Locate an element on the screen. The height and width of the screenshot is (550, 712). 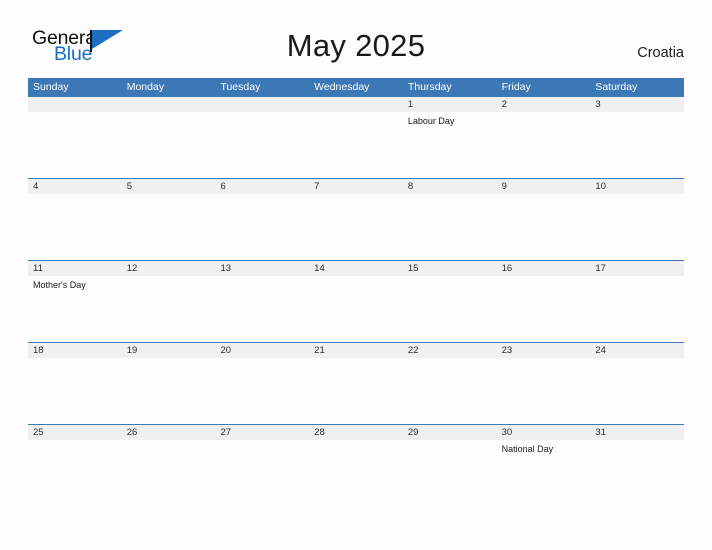
day-number: 29 is located at coordinates (449, 432).